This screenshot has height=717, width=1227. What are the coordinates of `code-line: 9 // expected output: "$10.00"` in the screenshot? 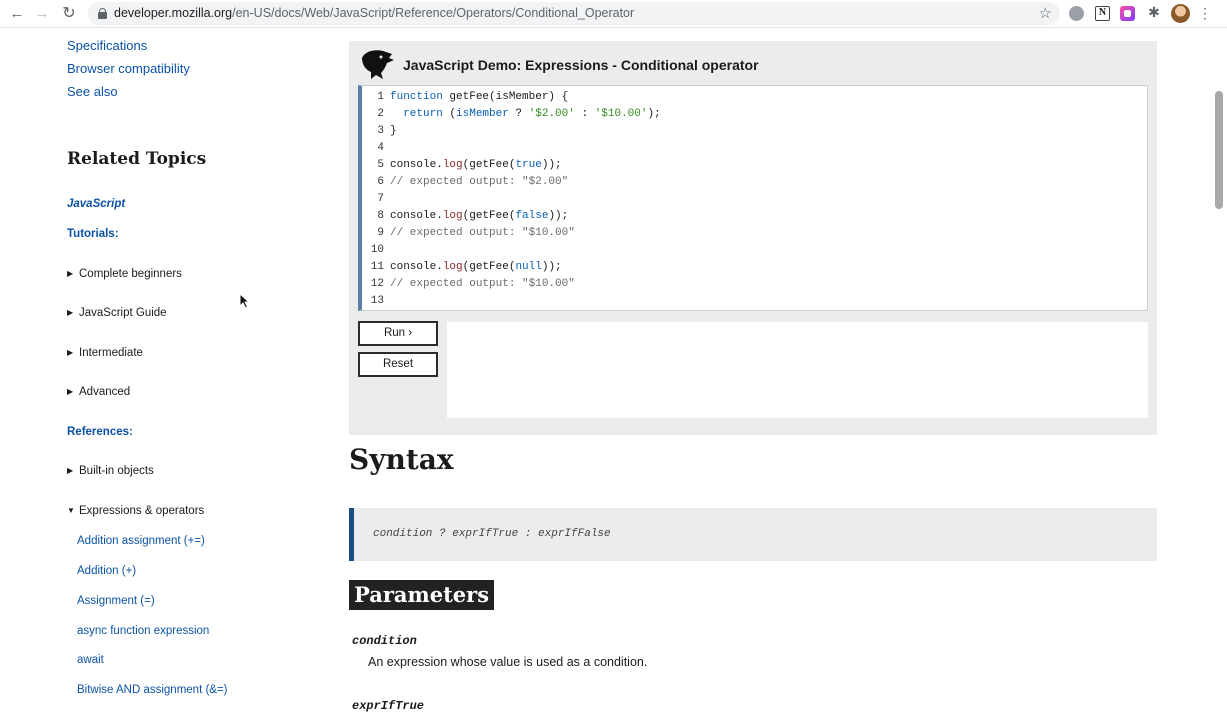 It's located at (752, 233).